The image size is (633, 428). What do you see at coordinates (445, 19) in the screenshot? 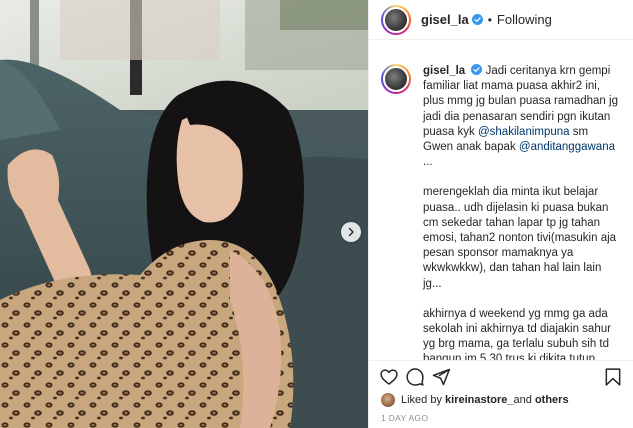
I see `author-username: gisel_la` at bounding box center [445, 19].